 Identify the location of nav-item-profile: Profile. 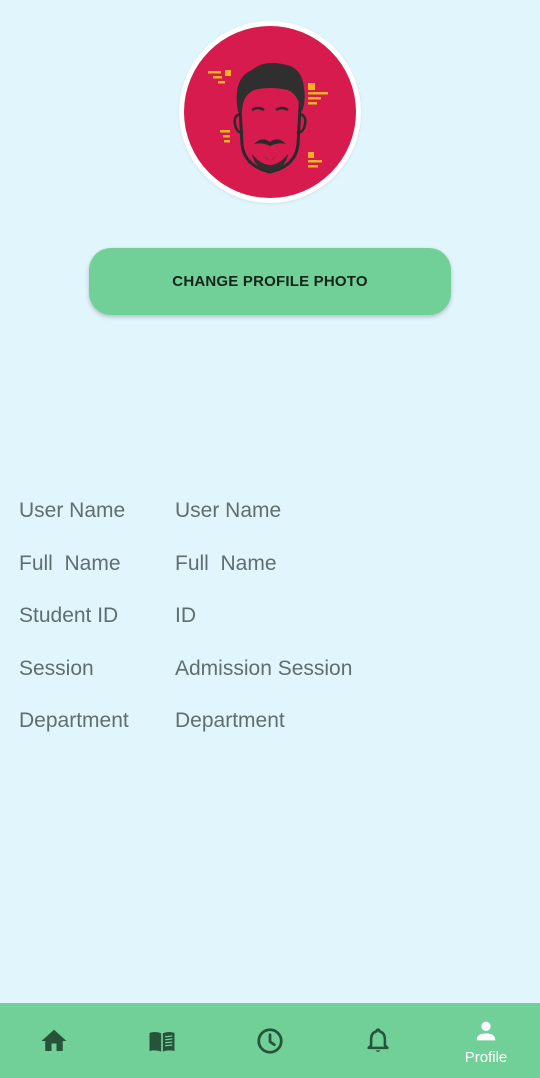
(486, 1040).